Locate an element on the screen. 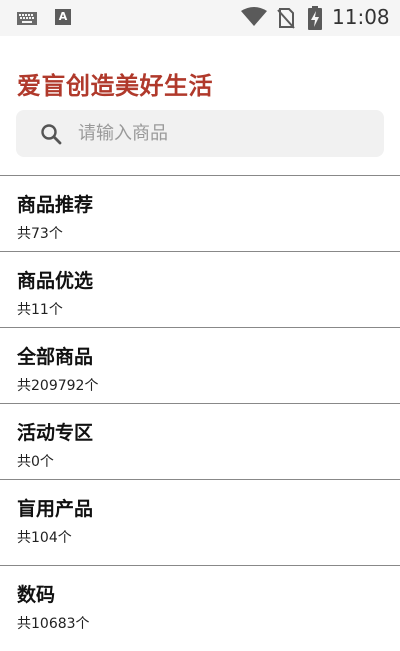 Image resolution: width=400 pixels, height=651 pixels. category-count: 共10683个 is located at coordinates (53, 624).